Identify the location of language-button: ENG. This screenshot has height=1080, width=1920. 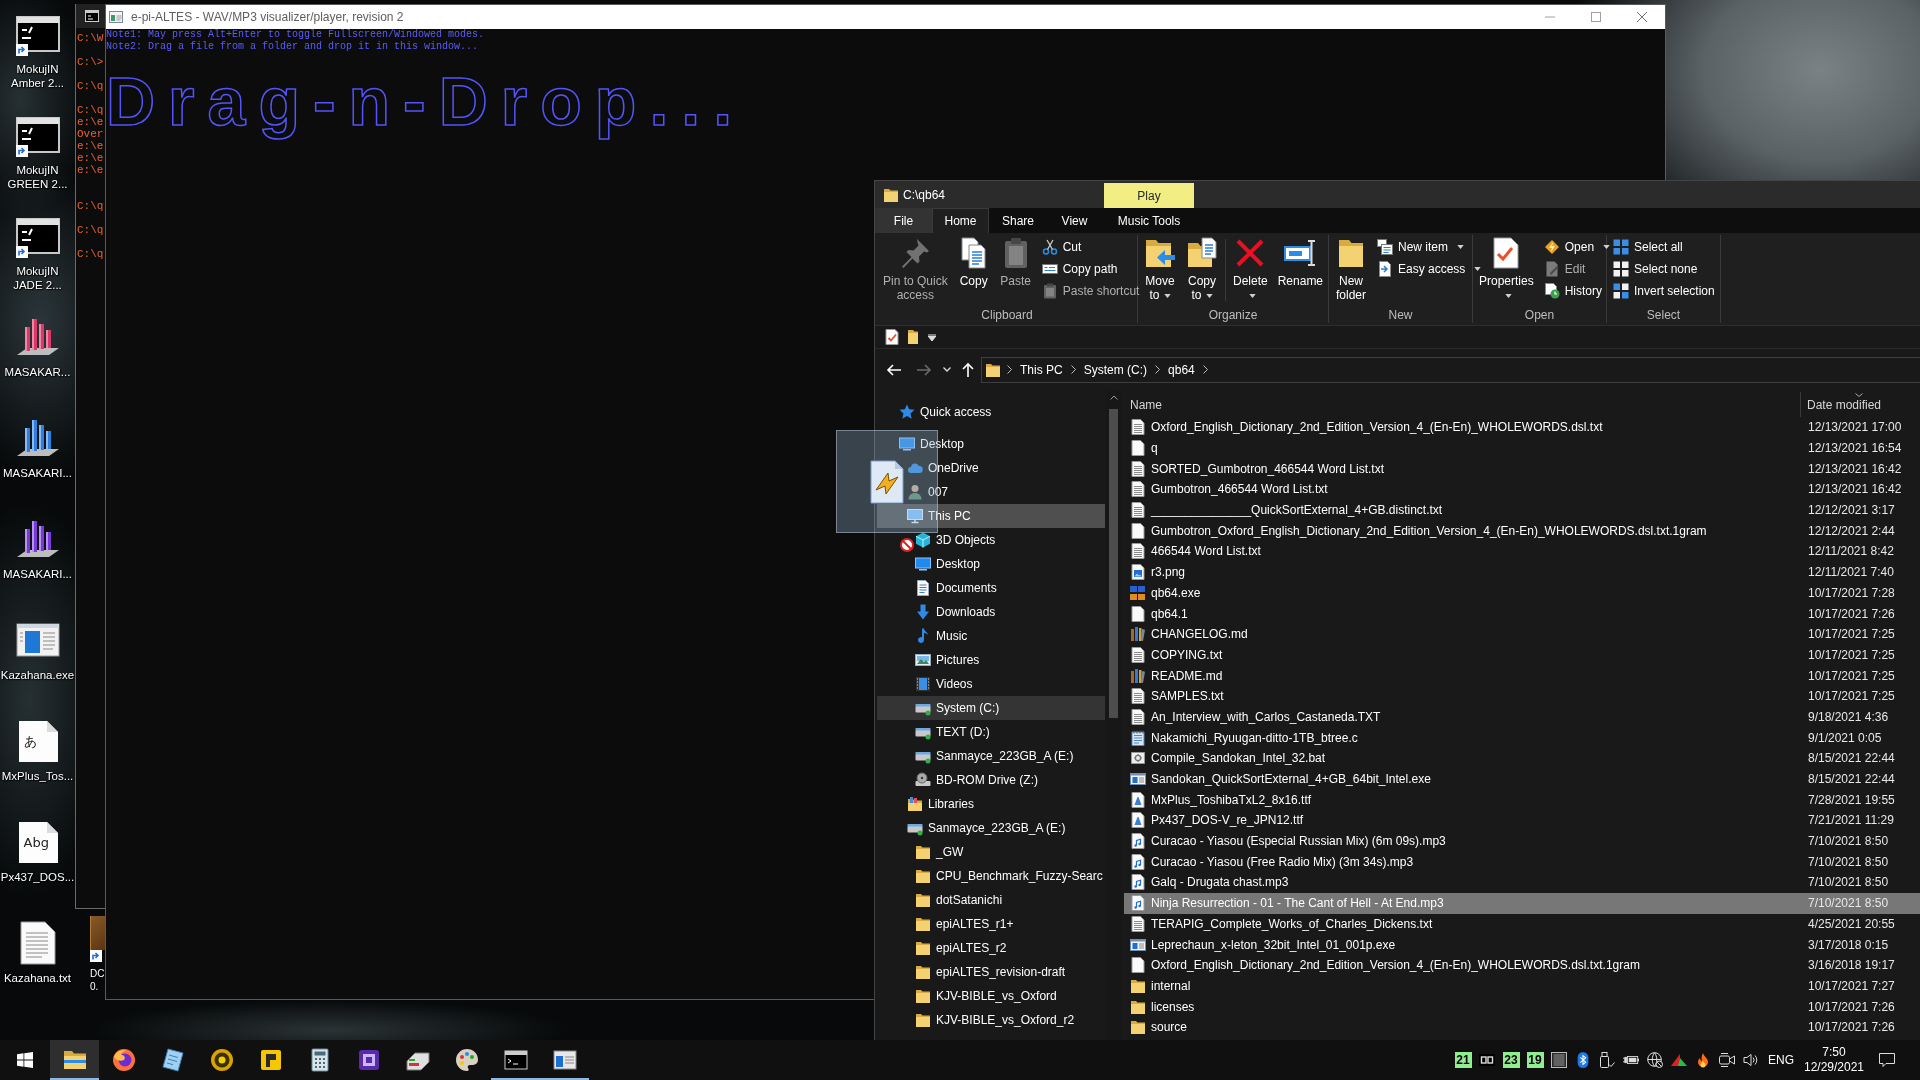
(1781, 1060).